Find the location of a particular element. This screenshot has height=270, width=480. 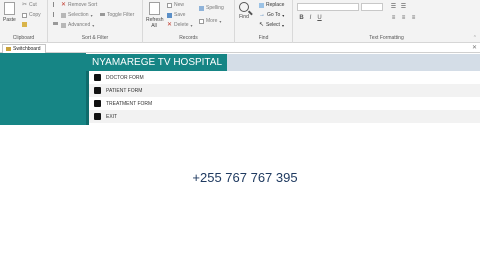

menu-item-patient-form: PATIENT FORM is located at coordinates (284, 90).